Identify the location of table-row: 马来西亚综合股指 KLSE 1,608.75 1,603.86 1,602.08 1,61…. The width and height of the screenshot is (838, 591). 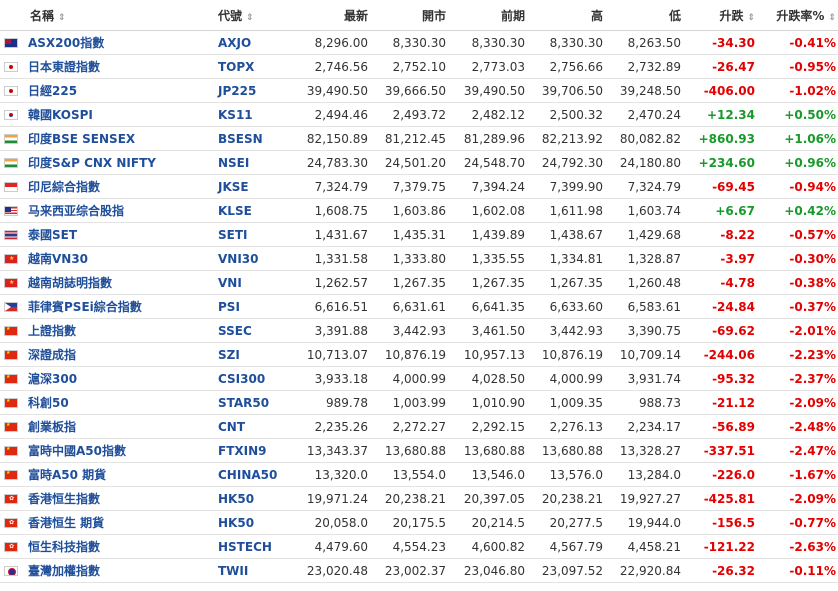
(419, 210).